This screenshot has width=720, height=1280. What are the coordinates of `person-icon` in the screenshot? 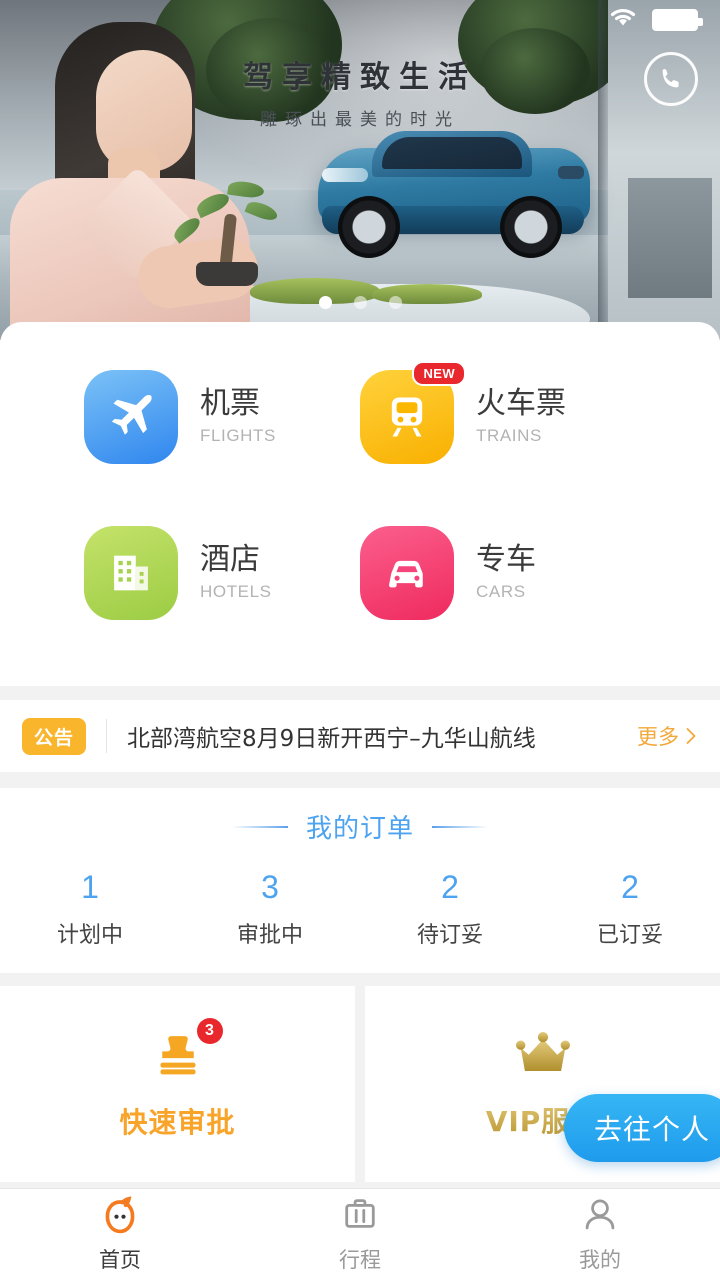 It's located at (600, 1216).